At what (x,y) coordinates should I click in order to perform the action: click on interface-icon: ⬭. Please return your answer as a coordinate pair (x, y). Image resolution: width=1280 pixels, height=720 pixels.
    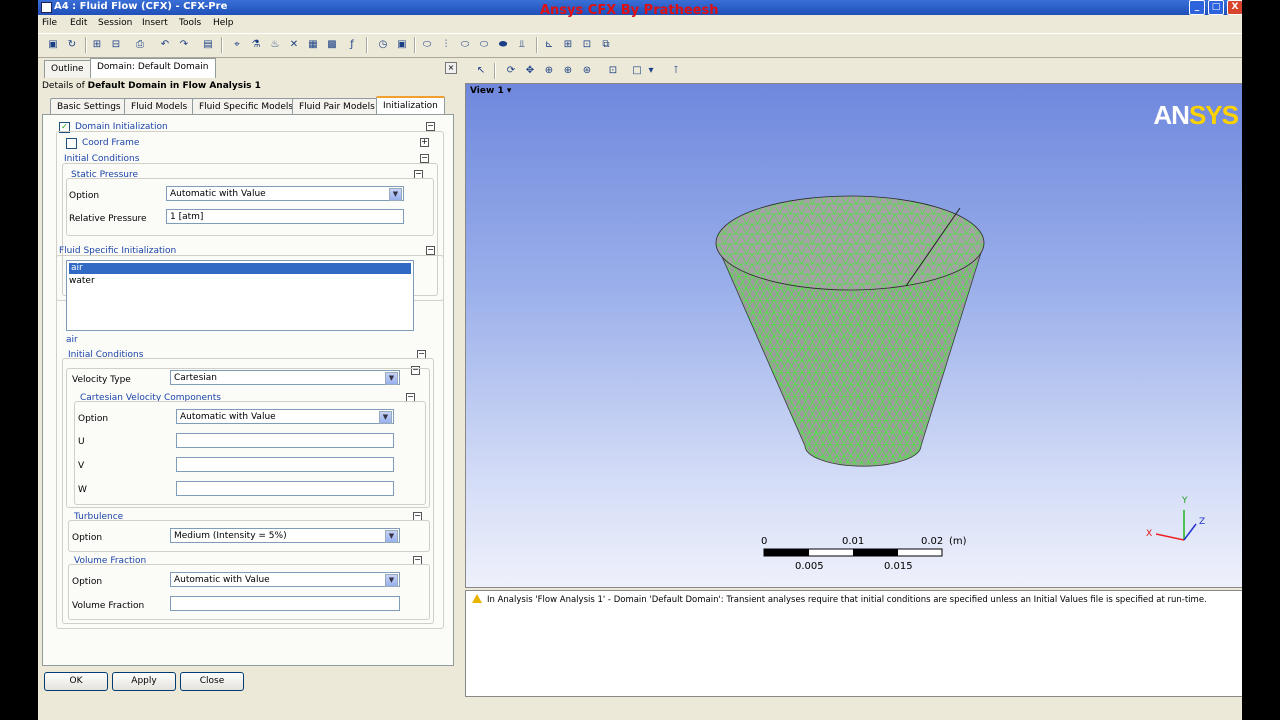
    Looking at the image, I should click on (465, 45).